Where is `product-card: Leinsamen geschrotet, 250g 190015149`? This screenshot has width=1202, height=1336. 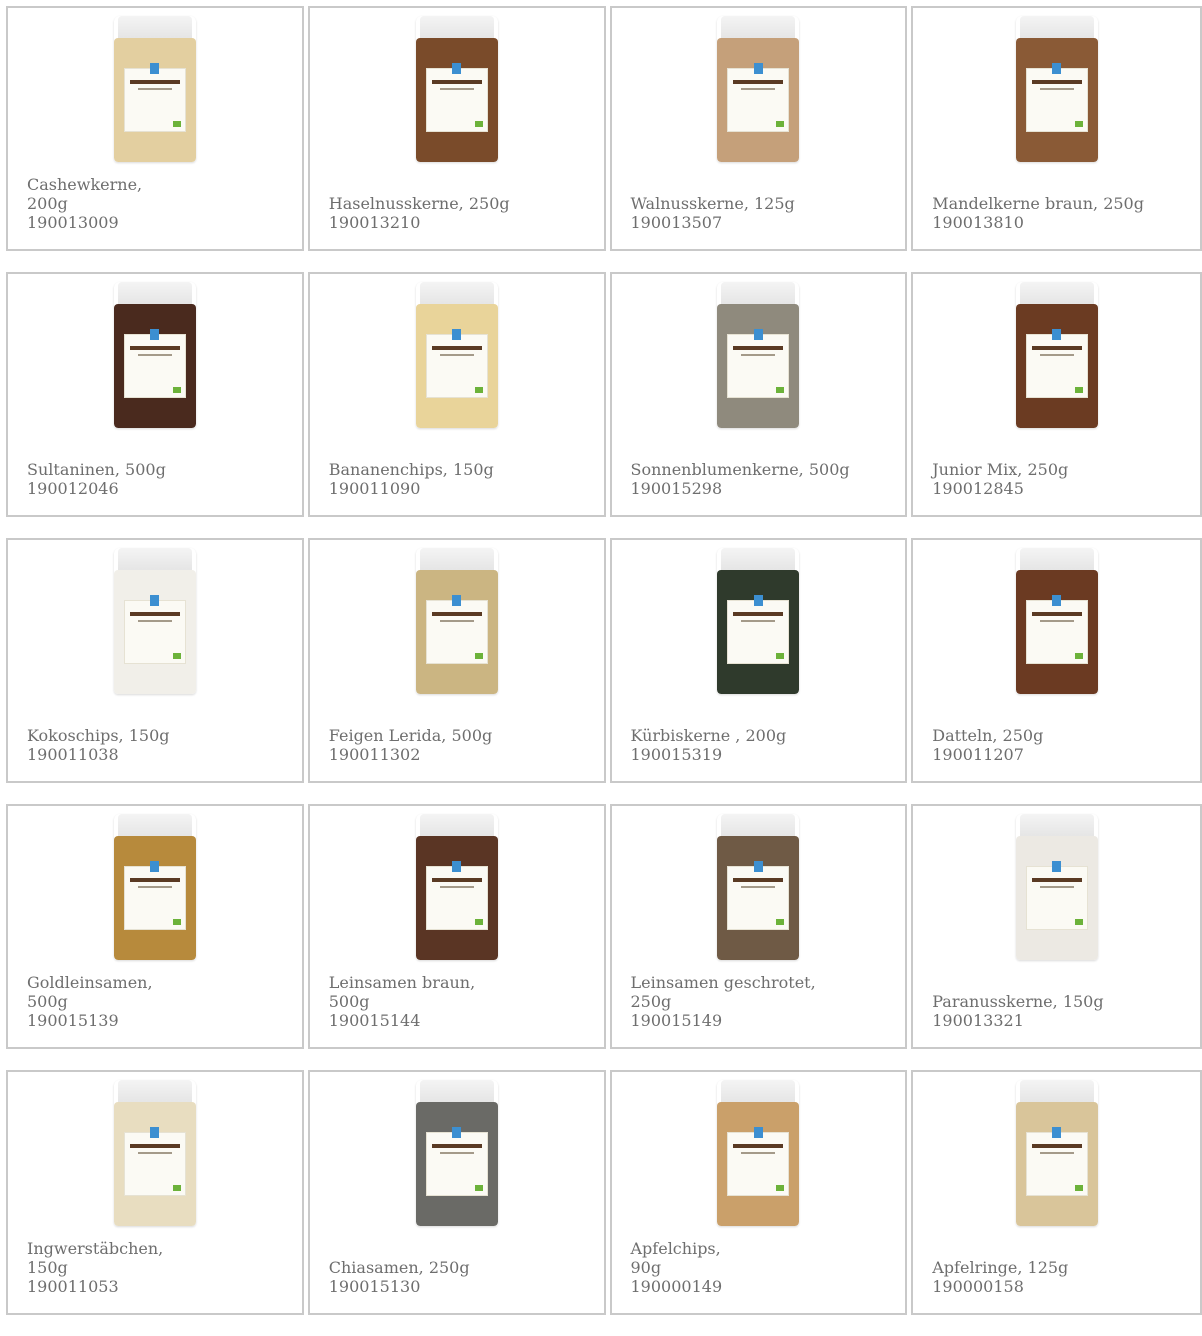 product-card: Leinsamen geschrotet, 250g 190015149 is located at coordinates (758, 926).